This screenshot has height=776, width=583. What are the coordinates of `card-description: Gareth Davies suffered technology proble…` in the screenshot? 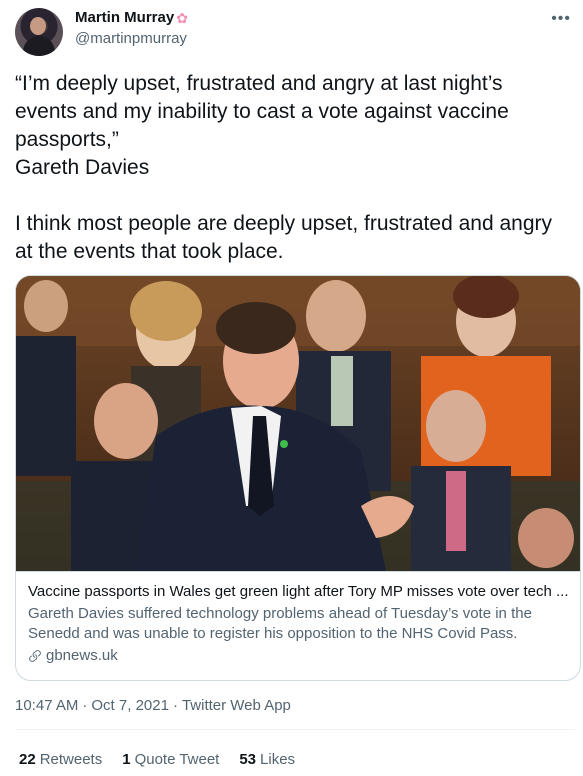 It's located at (280, 623).